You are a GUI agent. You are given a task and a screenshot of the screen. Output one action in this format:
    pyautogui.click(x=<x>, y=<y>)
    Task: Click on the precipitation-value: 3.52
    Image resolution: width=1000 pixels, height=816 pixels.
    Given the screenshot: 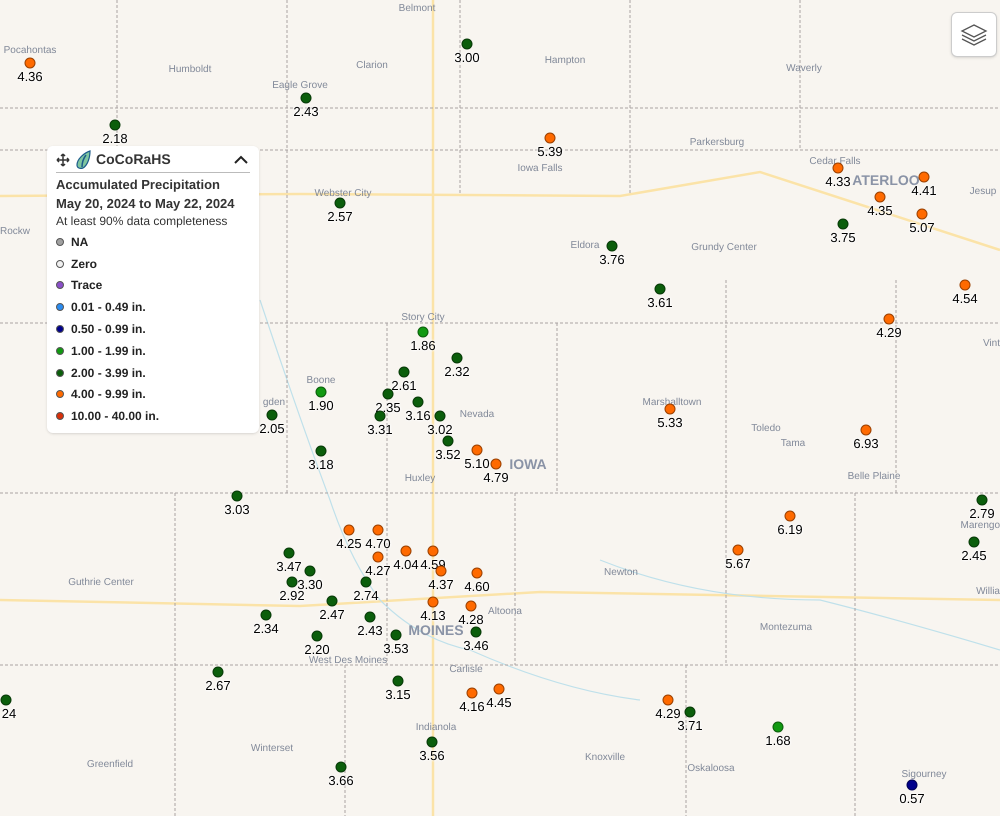 What is the action you would take?
    pyautogui.click(x=448, y=454)
    